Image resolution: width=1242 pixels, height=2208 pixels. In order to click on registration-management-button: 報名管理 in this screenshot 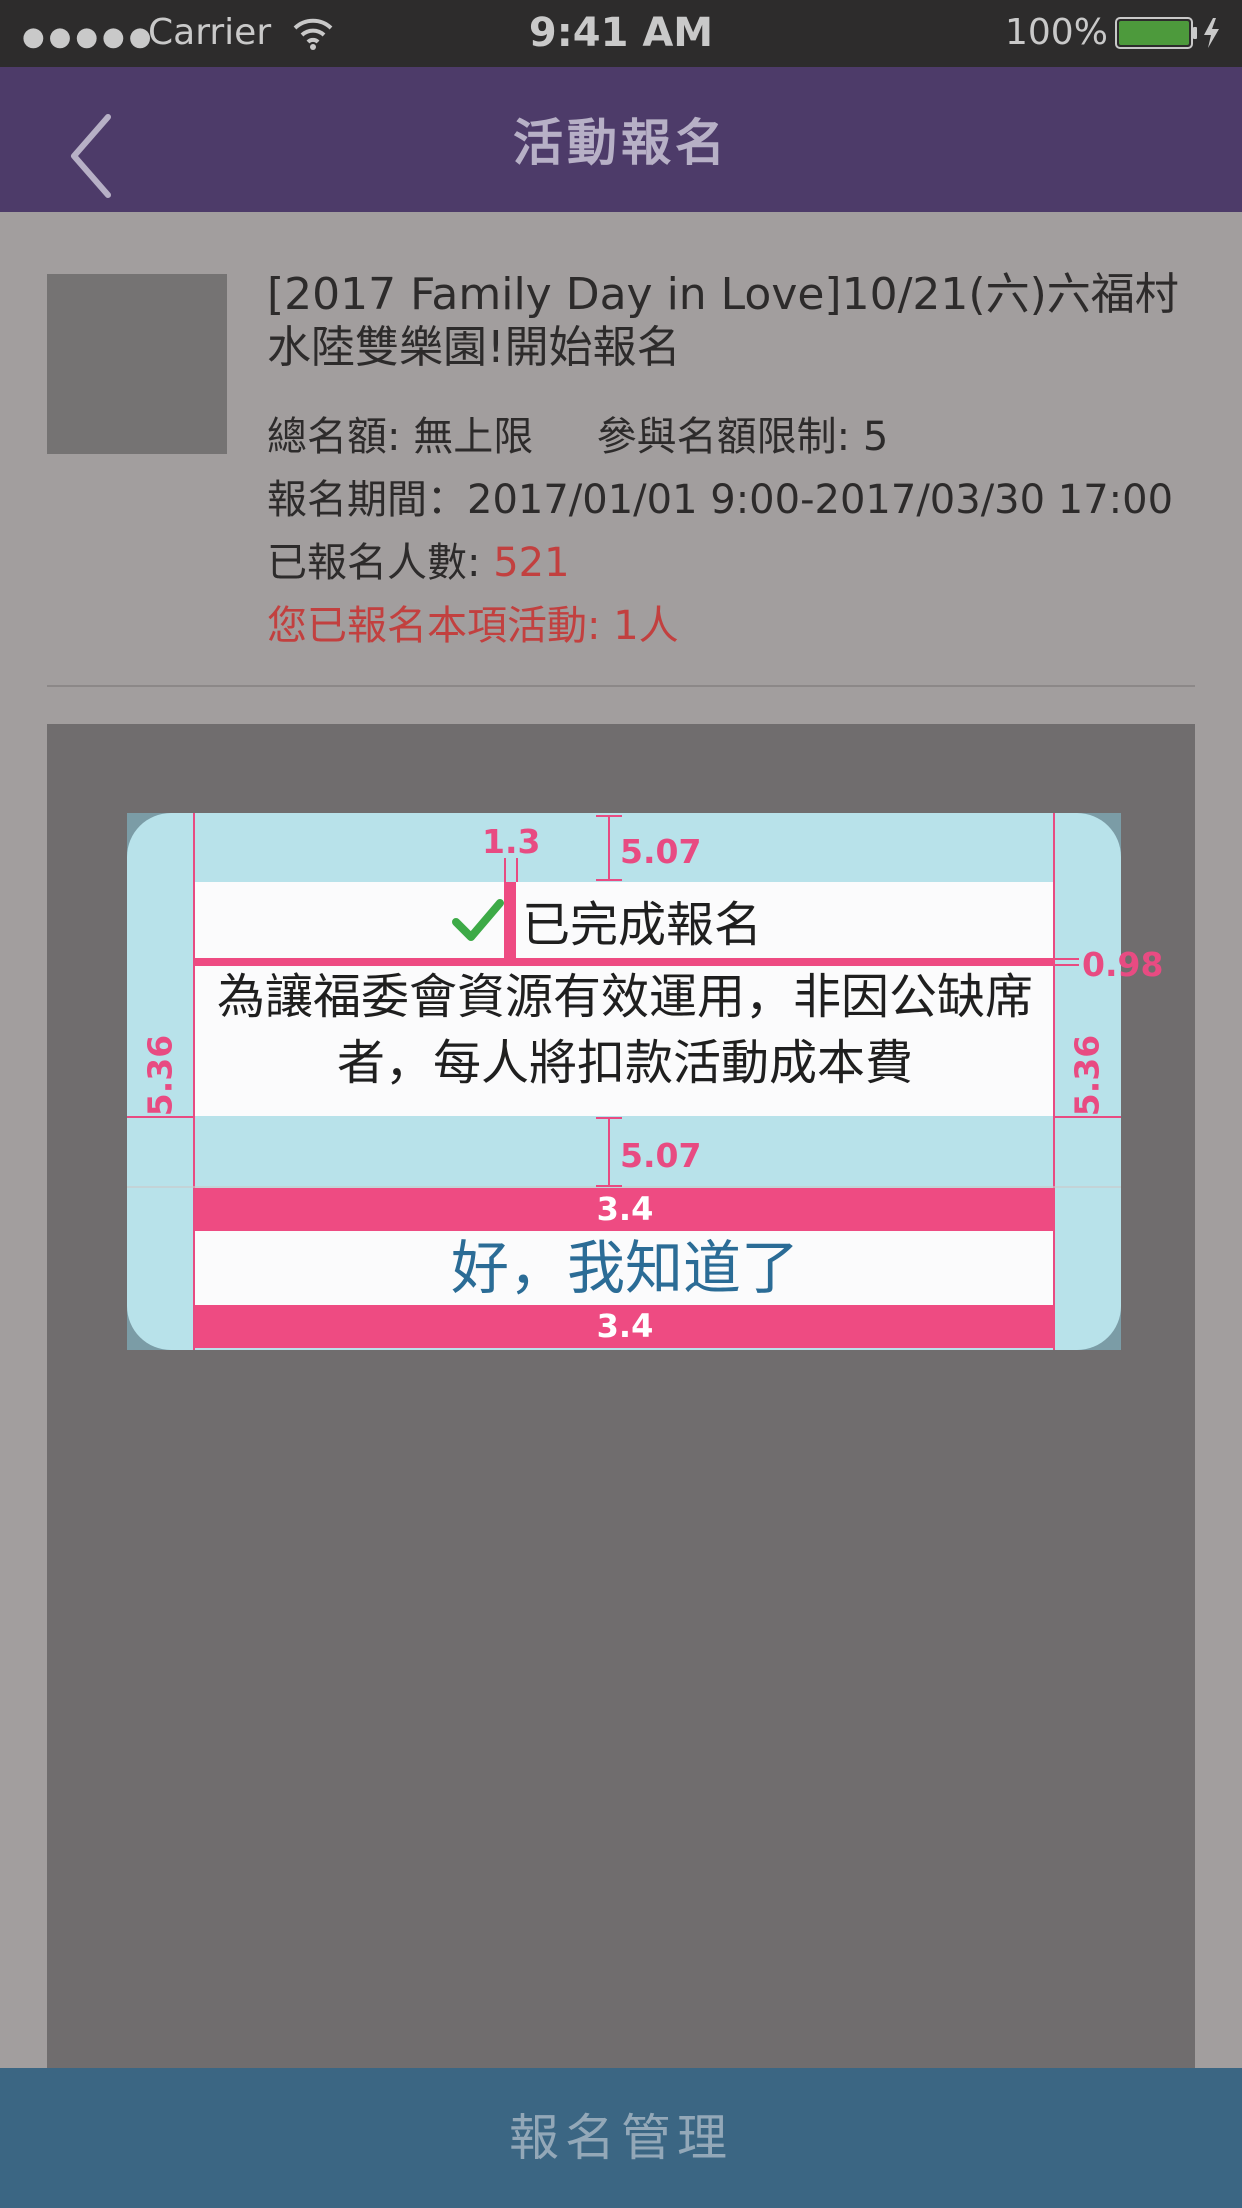, I will do `click(621, 2138)`.